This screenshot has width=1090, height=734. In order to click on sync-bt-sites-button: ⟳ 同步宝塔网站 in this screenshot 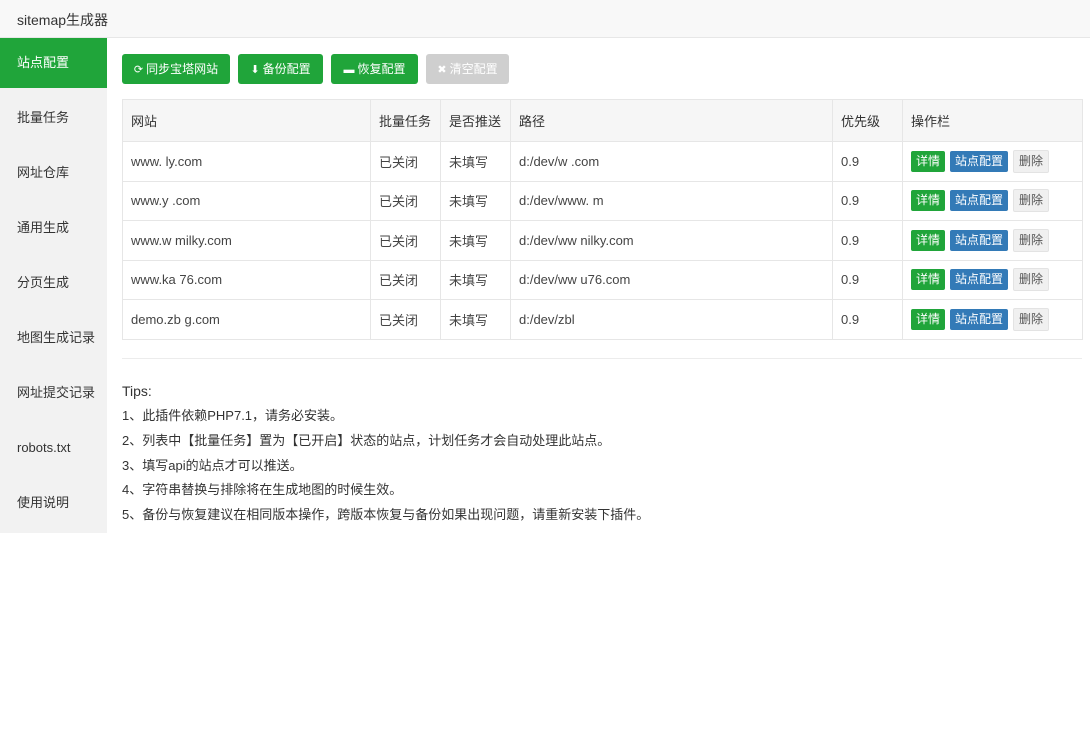, I will do `click(176, 69)`.